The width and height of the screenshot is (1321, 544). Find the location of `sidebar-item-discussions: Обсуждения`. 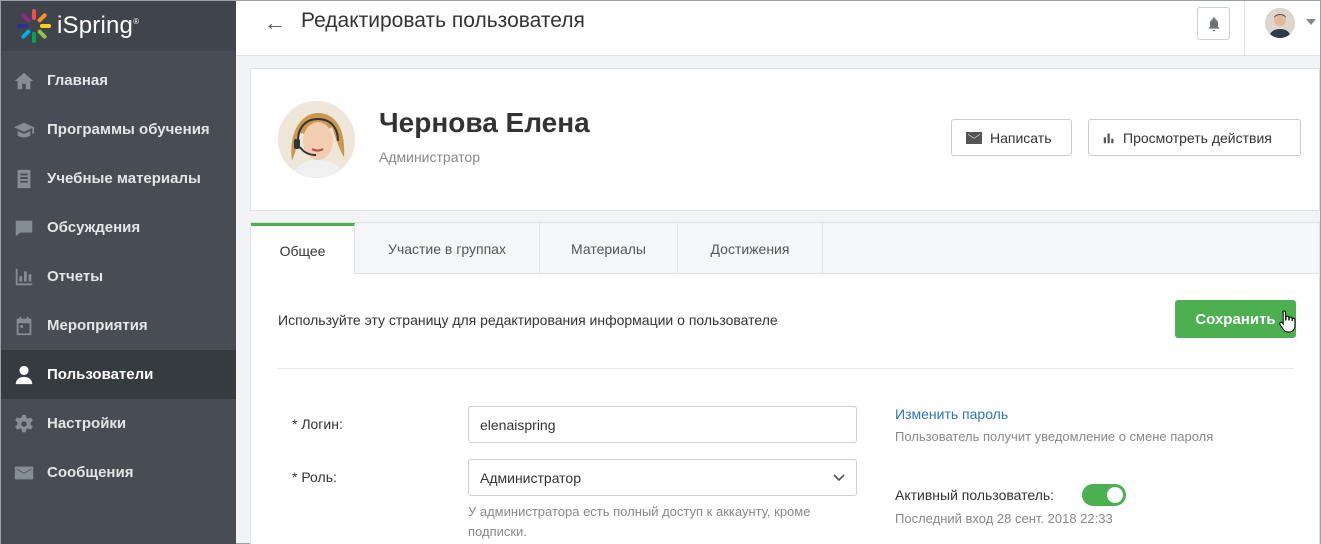

sidebar-item-discussions: Обсуждения is located at coordinates (118, 227).